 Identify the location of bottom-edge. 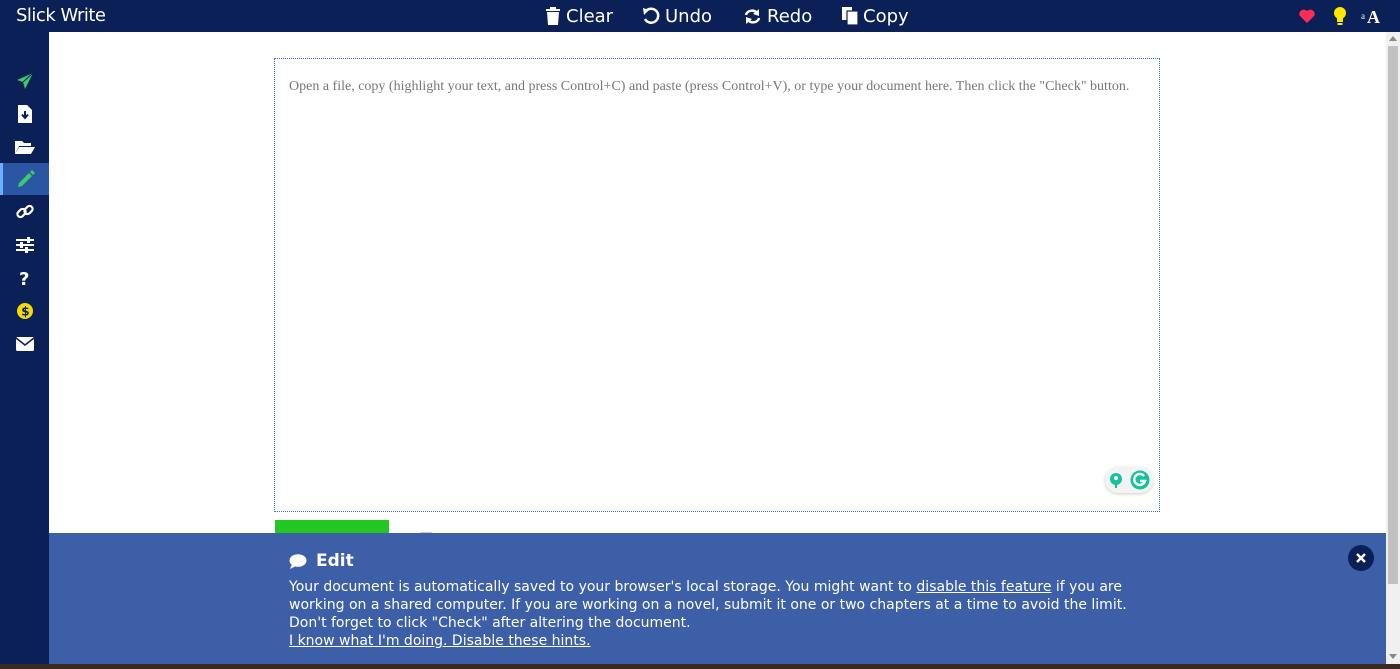
(700, 666).